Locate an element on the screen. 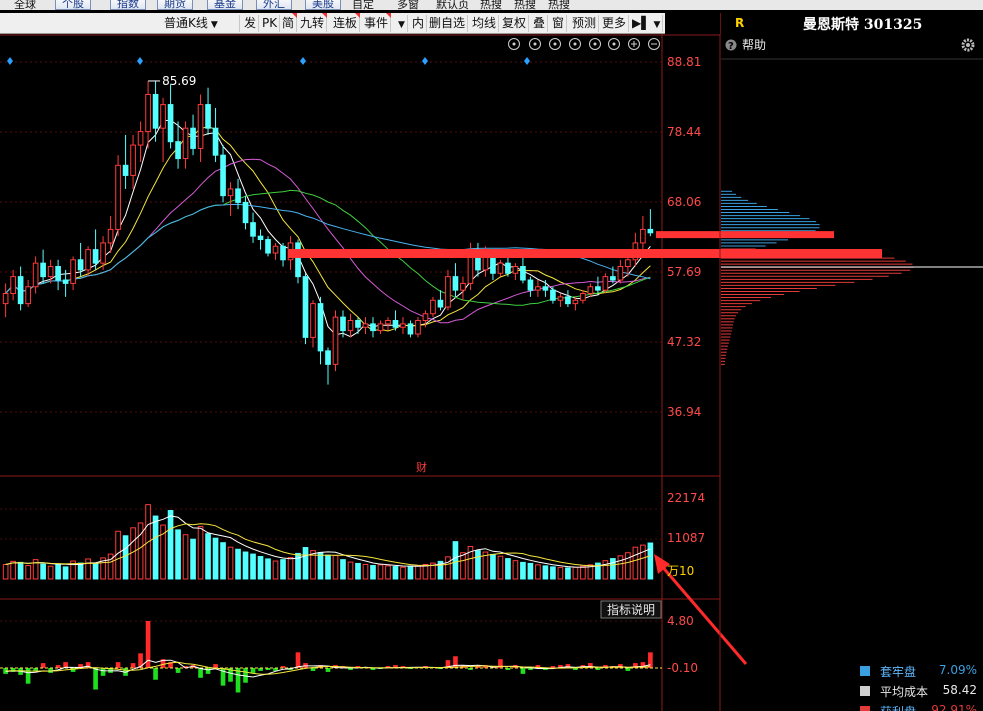 Image resolution: width=983 pixels, height=711 pixels. toolbar-button: 事件 is located at coordinates (377, 22).